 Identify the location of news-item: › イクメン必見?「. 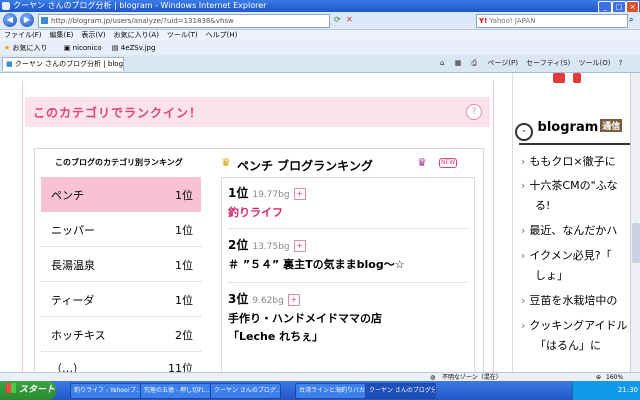
(566, 256).